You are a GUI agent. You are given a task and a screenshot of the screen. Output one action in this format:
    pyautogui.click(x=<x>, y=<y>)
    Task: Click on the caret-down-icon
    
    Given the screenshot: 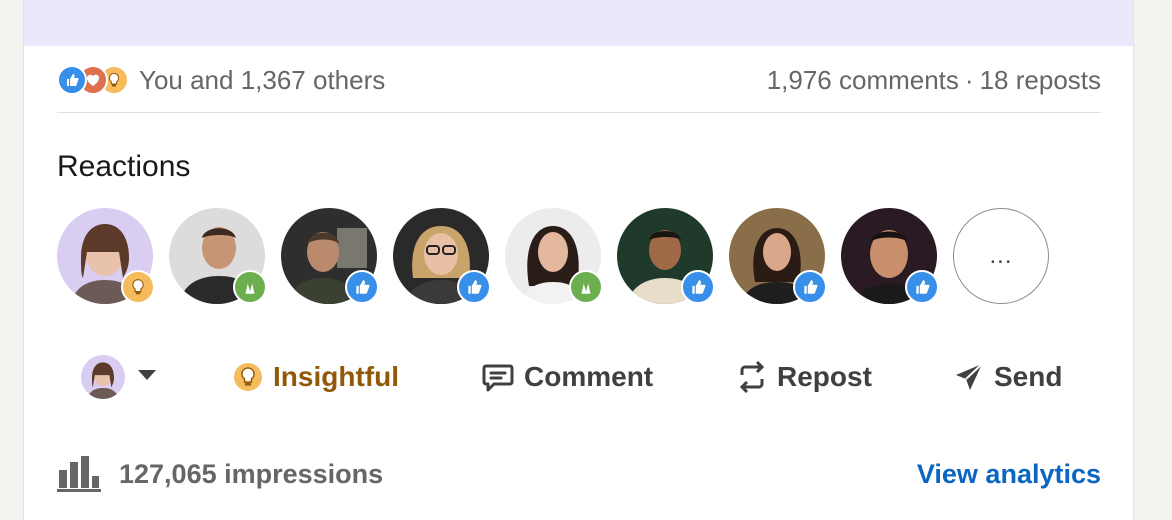 What is the action you would take?
    pyautogui.click(x=147, y=377)
    